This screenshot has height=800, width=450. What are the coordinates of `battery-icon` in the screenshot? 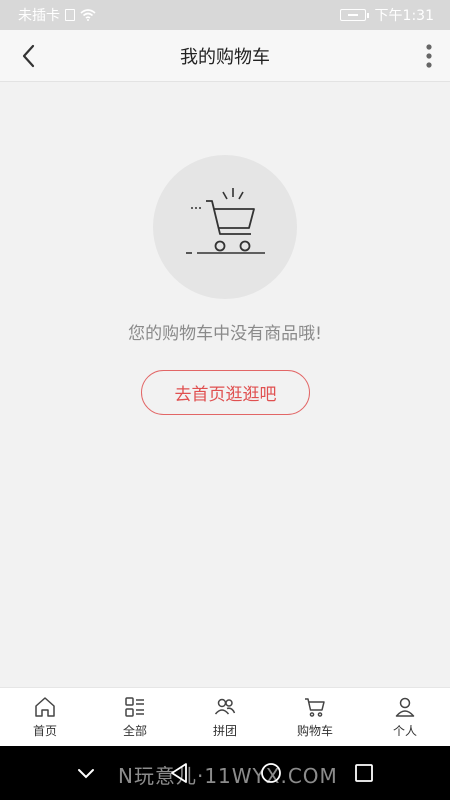 It's located at (354, 15).